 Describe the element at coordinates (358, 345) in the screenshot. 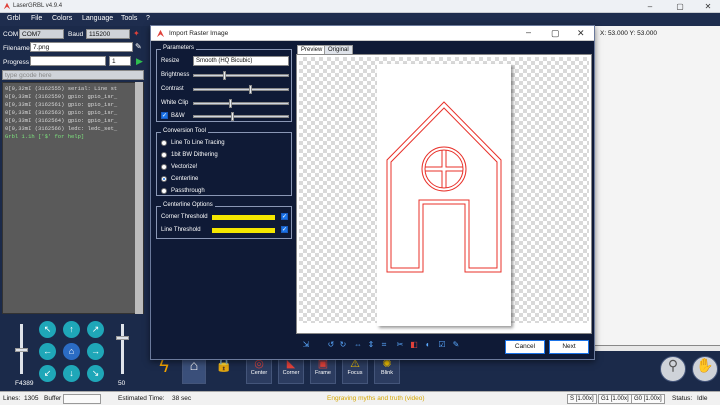

I see `flip-horizontal-icon: ⇔` at that location.